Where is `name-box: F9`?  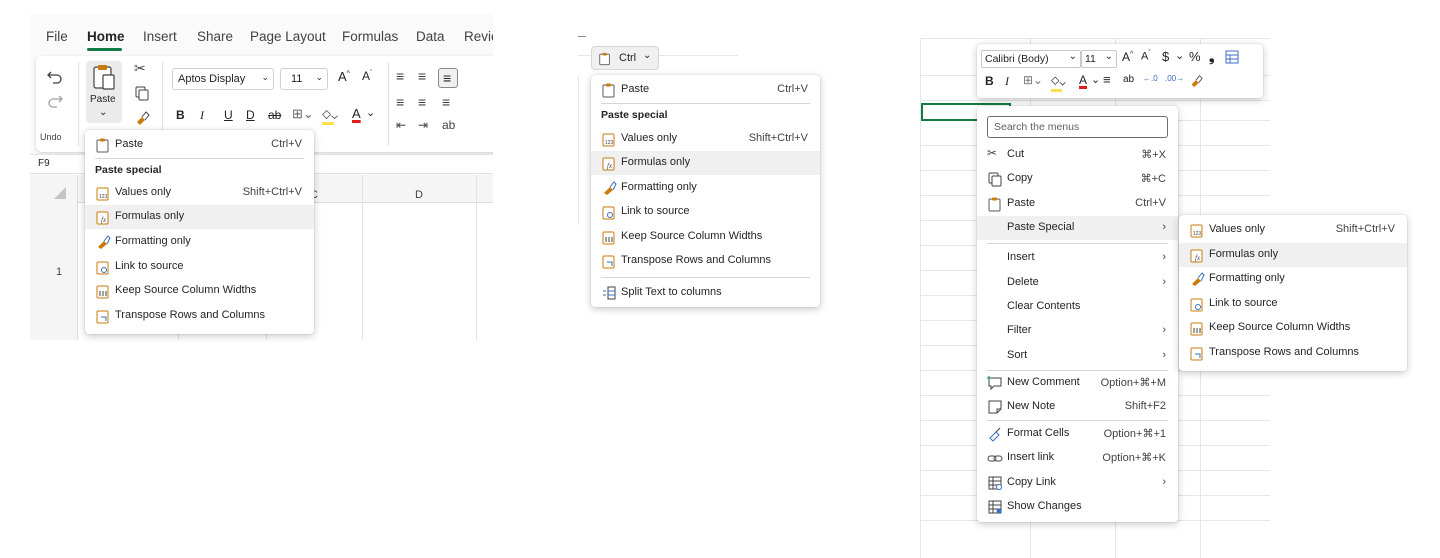 name-box: F9 is located at coordinates (44, 163).